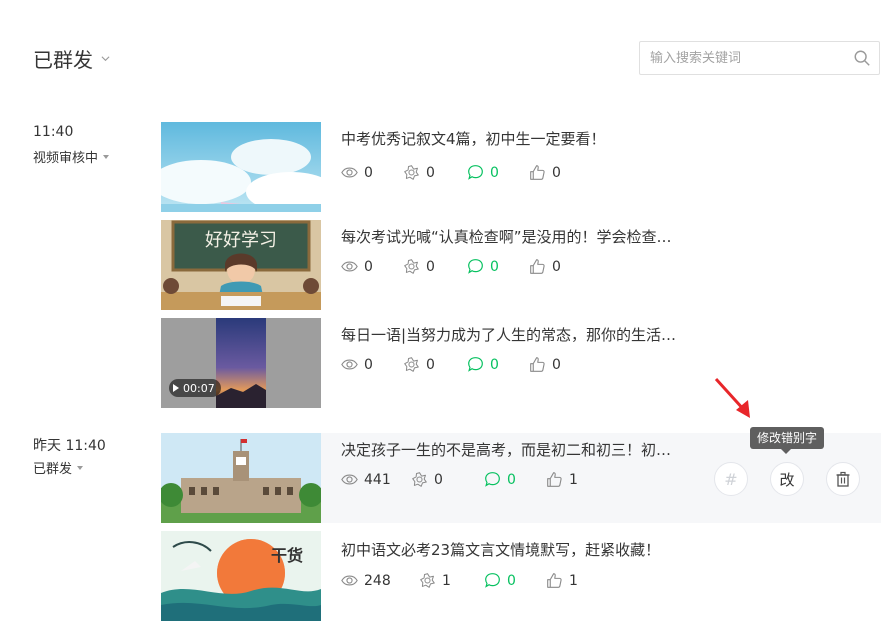 The image size is (889, 630). I want to click on page-title-dropdown: 已群发, so click(71, 58).